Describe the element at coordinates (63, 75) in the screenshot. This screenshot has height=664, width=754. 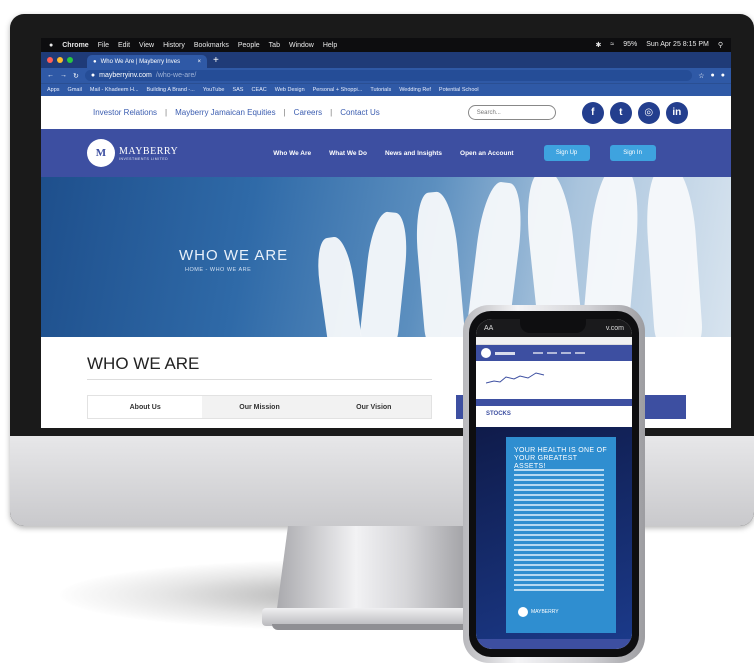
I see `forward-icon: →` at that location.